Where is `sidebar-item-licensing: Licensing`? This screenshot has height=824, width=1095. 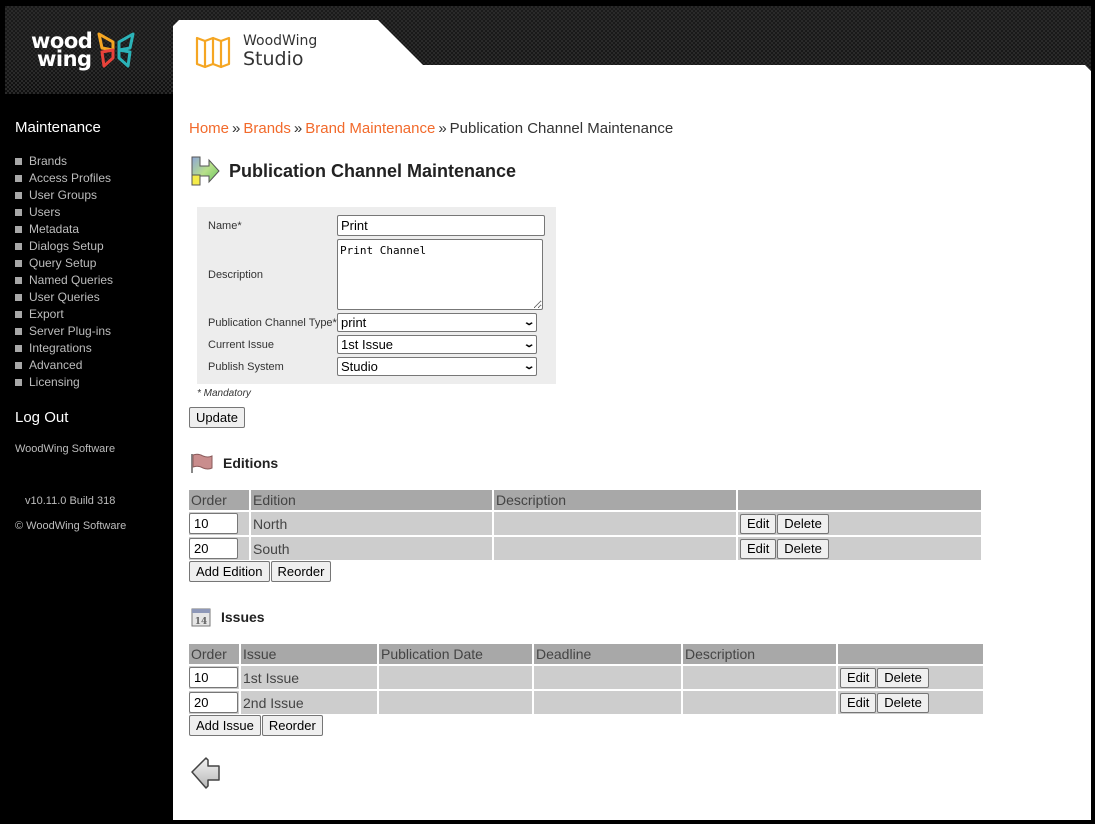
sidebar-item-licensing: Licensing is located at coordinates (95, 382).